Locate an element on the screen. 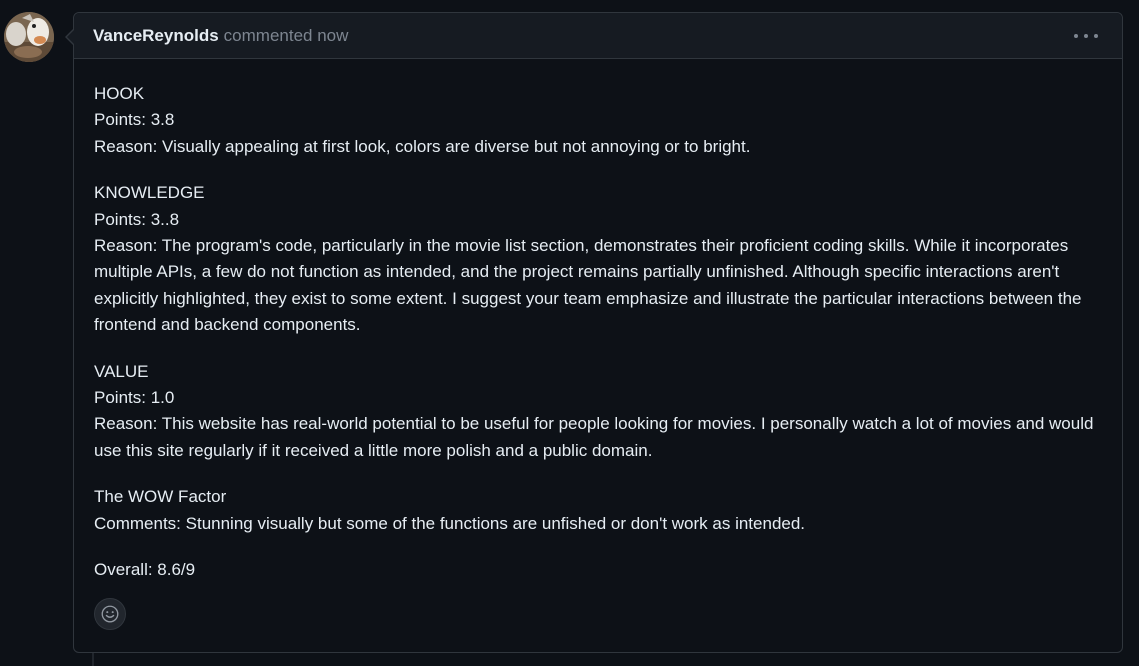 The height and width of the screenshot is (666, 1139). smiley-icon is located at coordinates (110, 614).